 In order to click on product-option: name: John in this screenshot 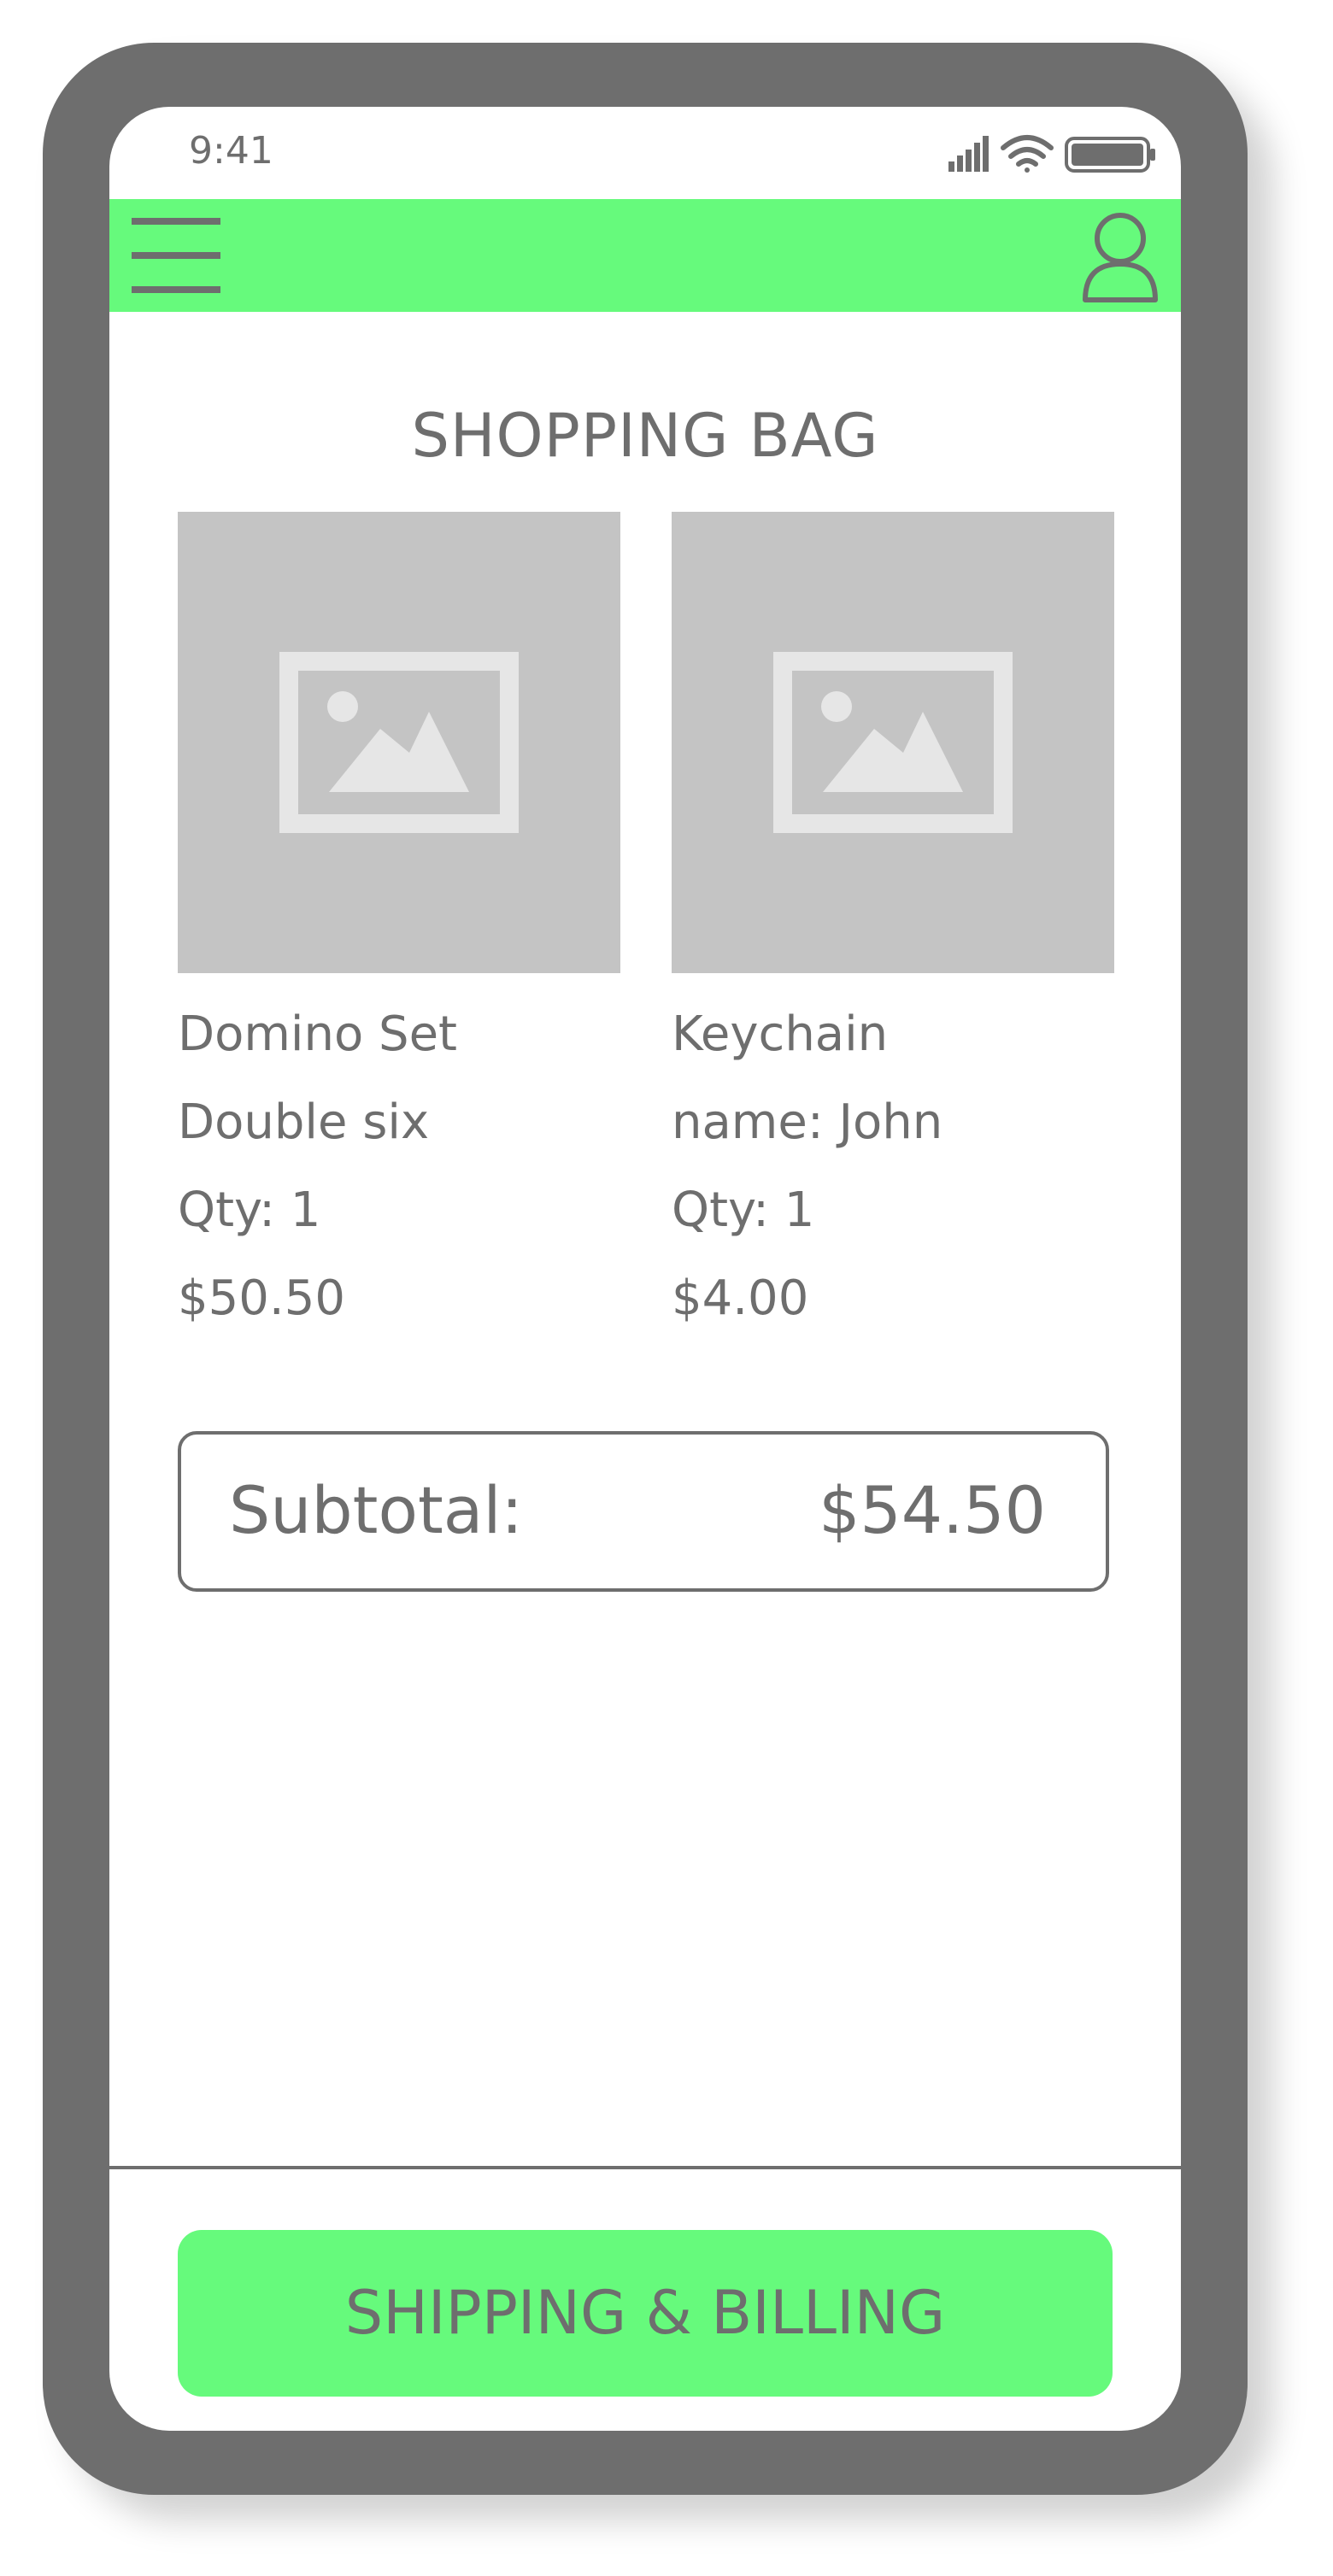, I will do `click(807, 1122)`.